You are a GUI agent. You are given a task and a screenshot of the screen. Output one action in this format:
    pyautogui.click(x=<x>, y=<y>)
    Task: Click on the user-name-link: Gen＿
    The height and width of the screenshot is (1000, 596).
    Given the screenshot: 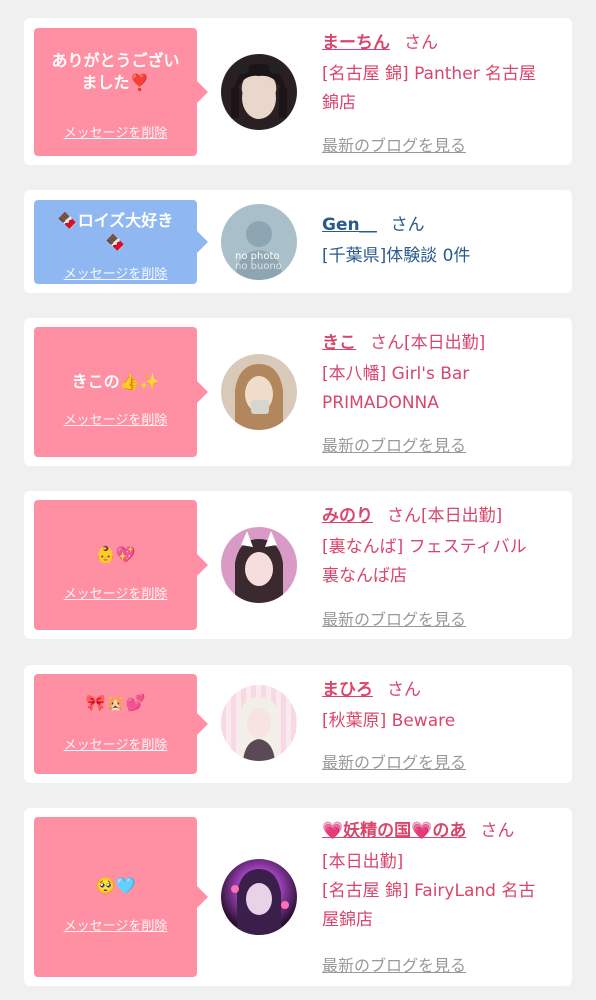 What is the action you would take?
    pyautogui.click(x=349, y=225)
    